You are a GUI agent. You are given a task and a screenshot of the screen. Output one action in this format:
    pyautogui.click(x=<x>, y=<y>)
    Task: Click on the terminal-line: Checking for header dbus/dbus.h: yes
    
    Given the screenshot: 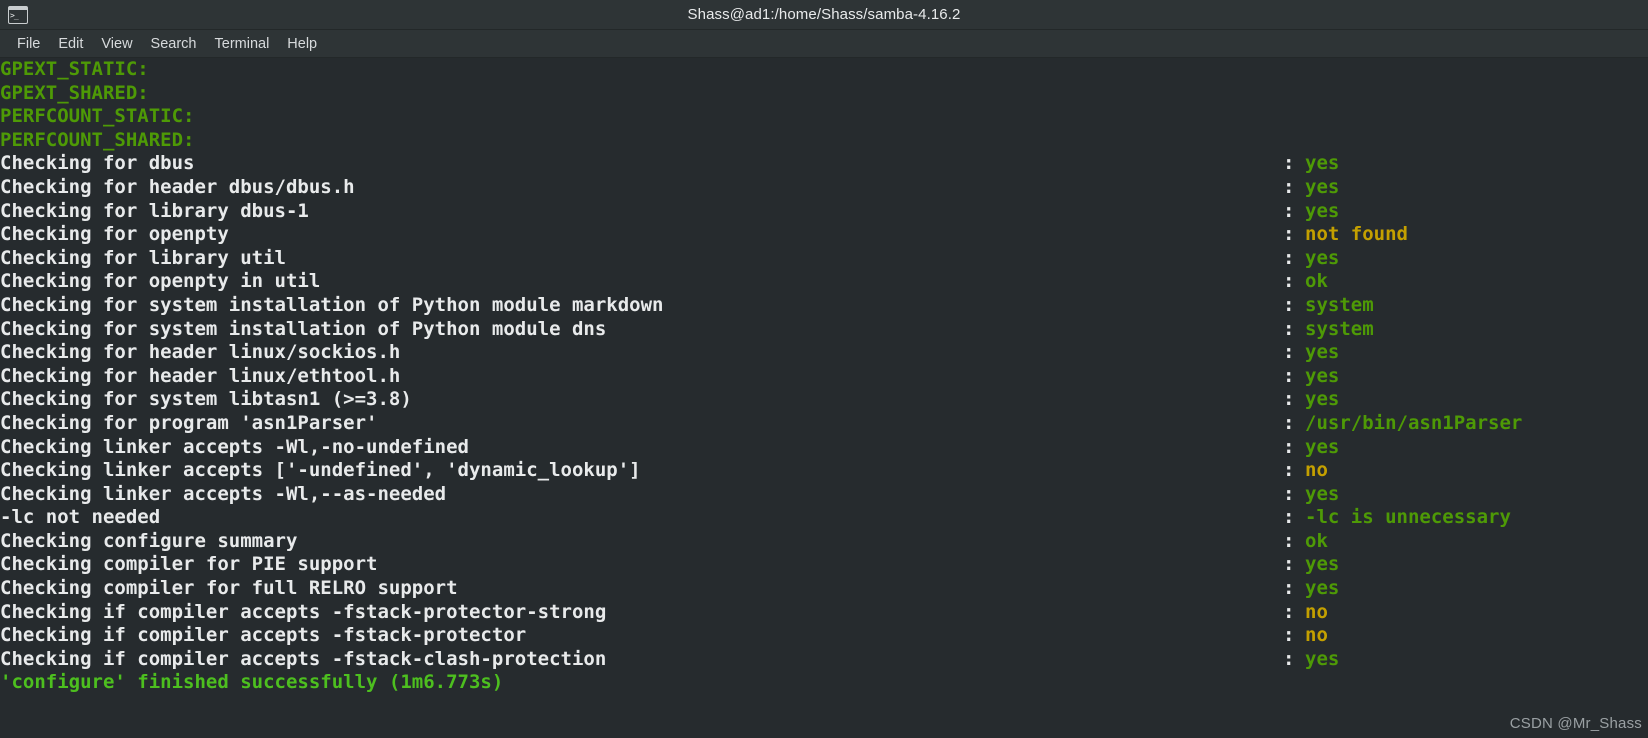 What is the action you would take?
    pyautogui.click(x=824, y=188)
    